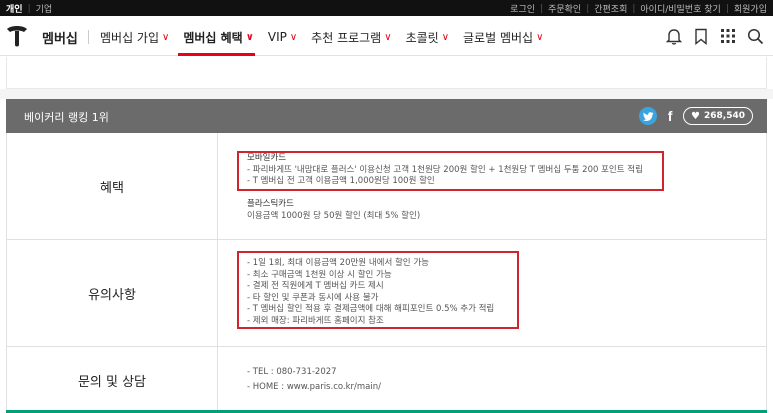 The image size is (773, 413). Describe the element at coordinates (386, 94) in the screenshot. I see `section-gap` at that location.